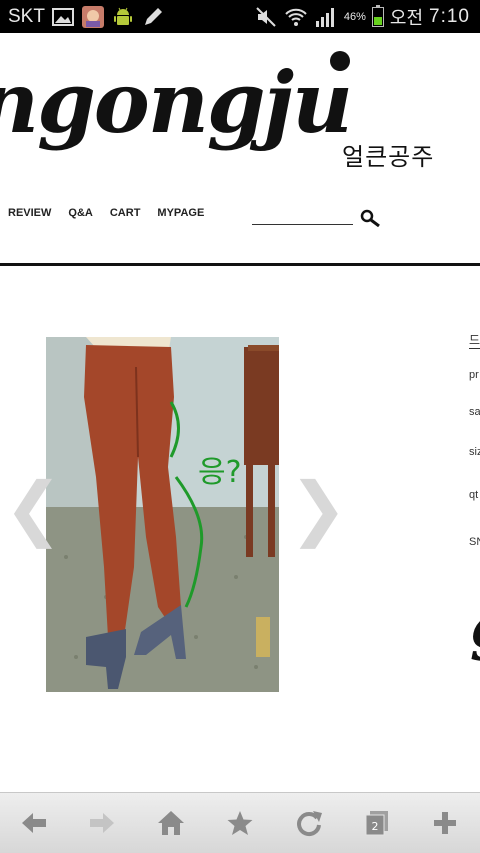 The image size is (480, 853). I want to click on search-icon, so click(371, 218).